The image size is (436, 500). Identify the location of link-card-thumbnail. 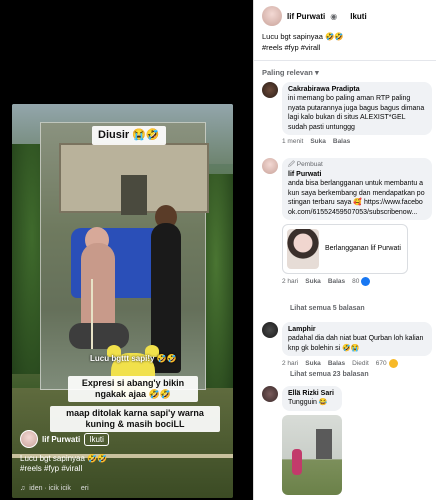
(303, 248).